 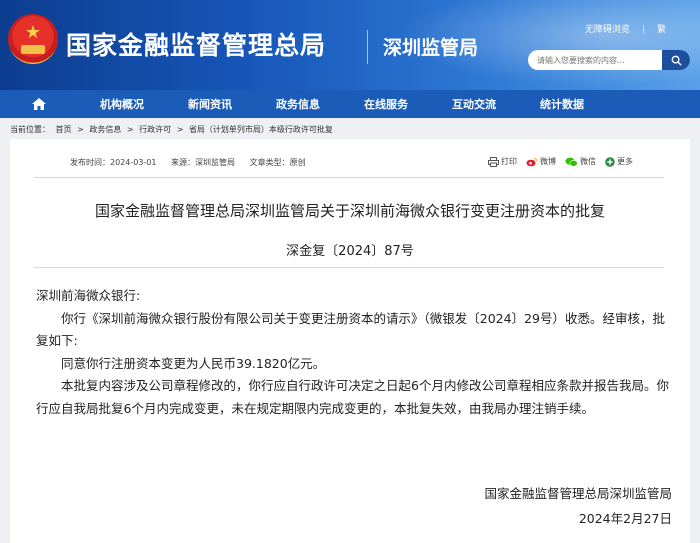 I want to click on top-links: 无障碍浏览 | 繁, so click(x=625, y=28).